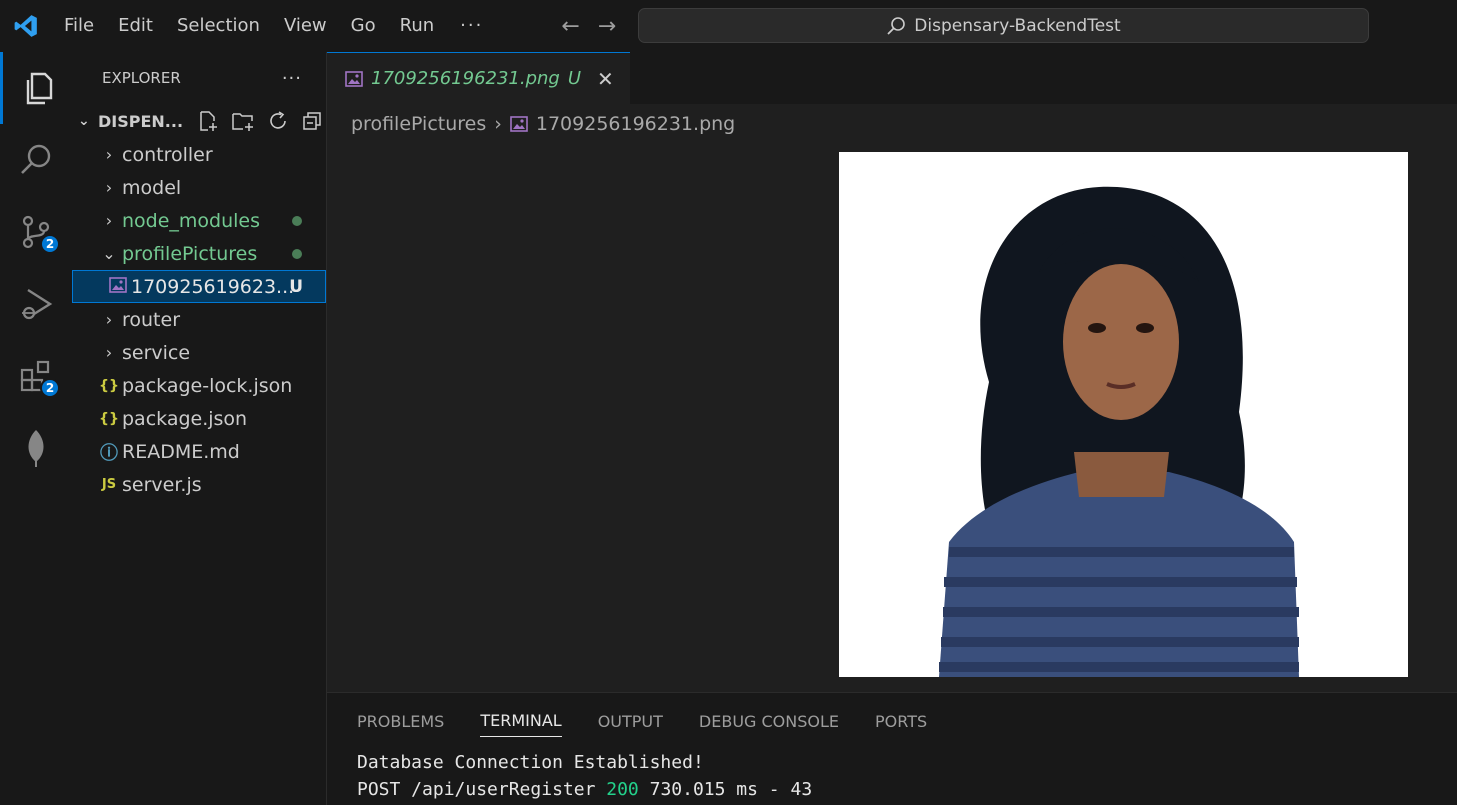  I want to click on tree-file-image-selected: 170925619623... U, so click(199, 286).